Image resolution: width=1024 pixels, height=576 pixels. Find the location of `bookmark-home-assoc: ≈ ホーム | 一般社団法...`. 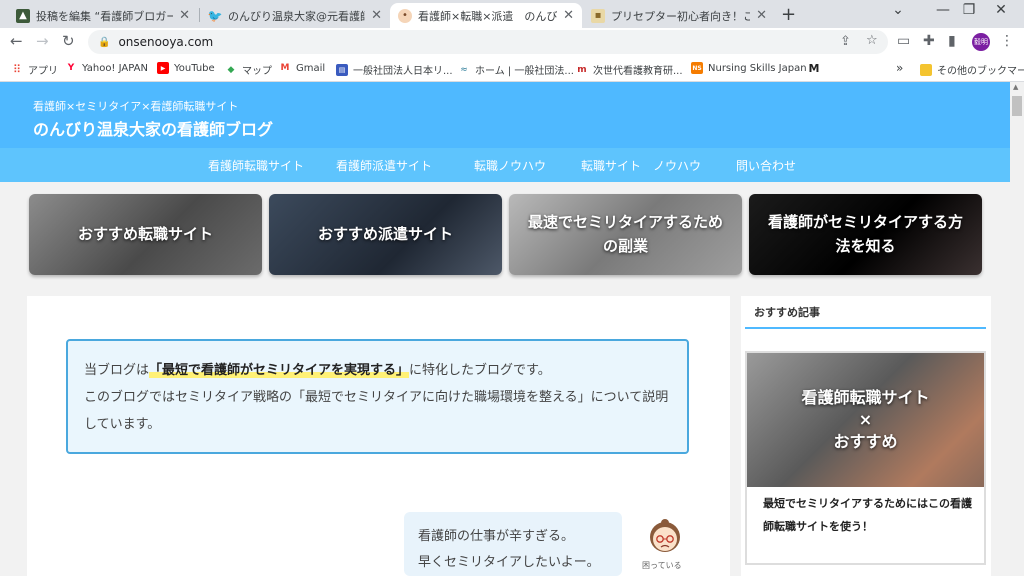

bookmark-home-assoc: ≈ ホーム | 一般社団法... is located at coordinates (516, 70).